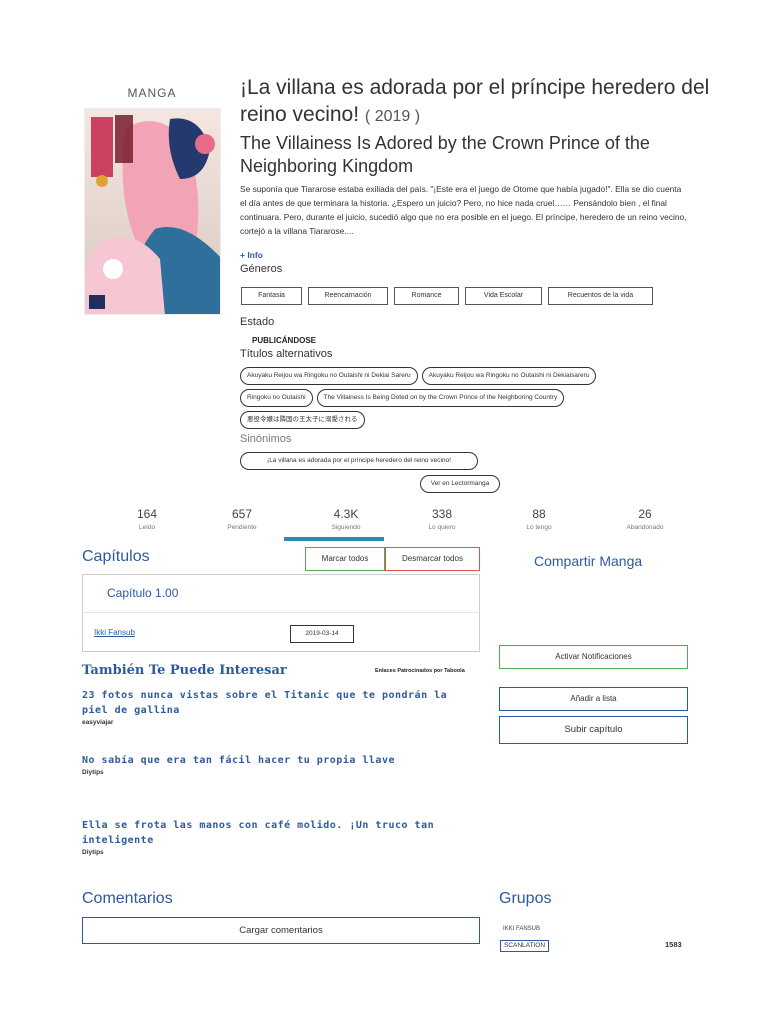 The height and width of the screenshot is (1024, 768). What do you see at coordinates (525, 898) in the screenshot?
I see `groups-heading: Grupos` at bounding box center [525, 898].